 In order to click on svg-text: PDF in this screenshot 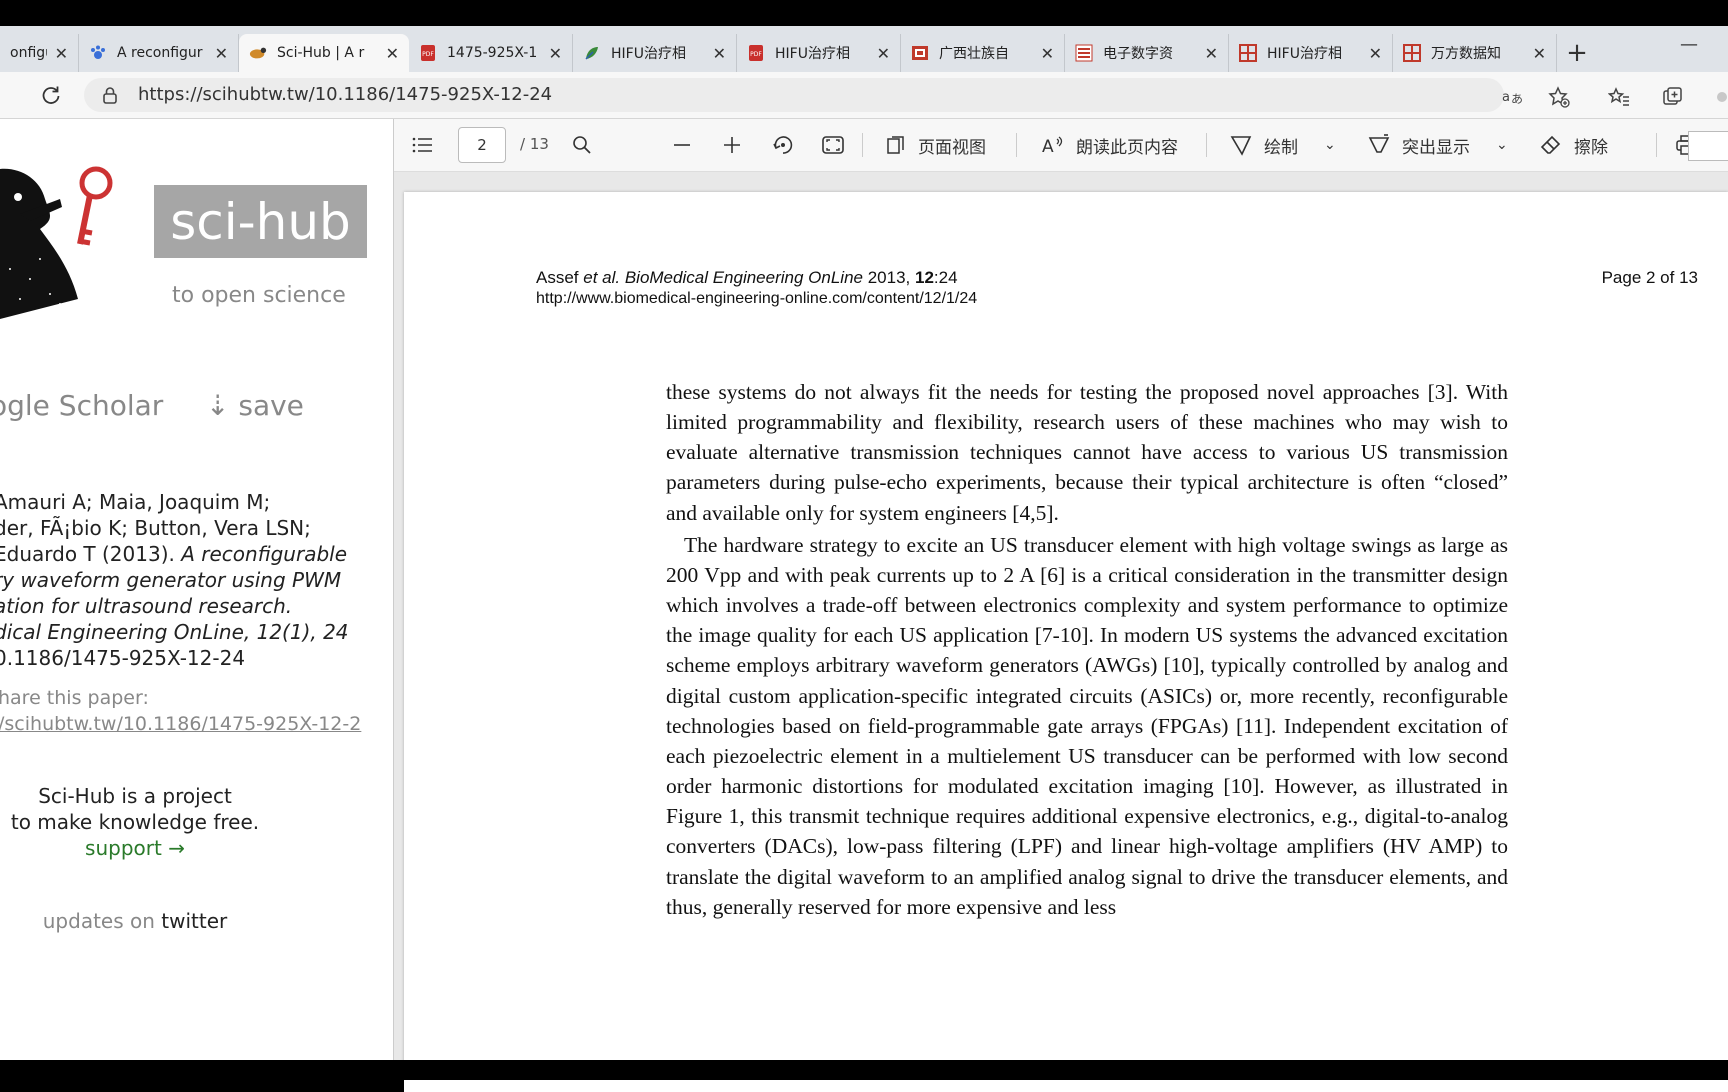, I will do `click(428, 54)`.